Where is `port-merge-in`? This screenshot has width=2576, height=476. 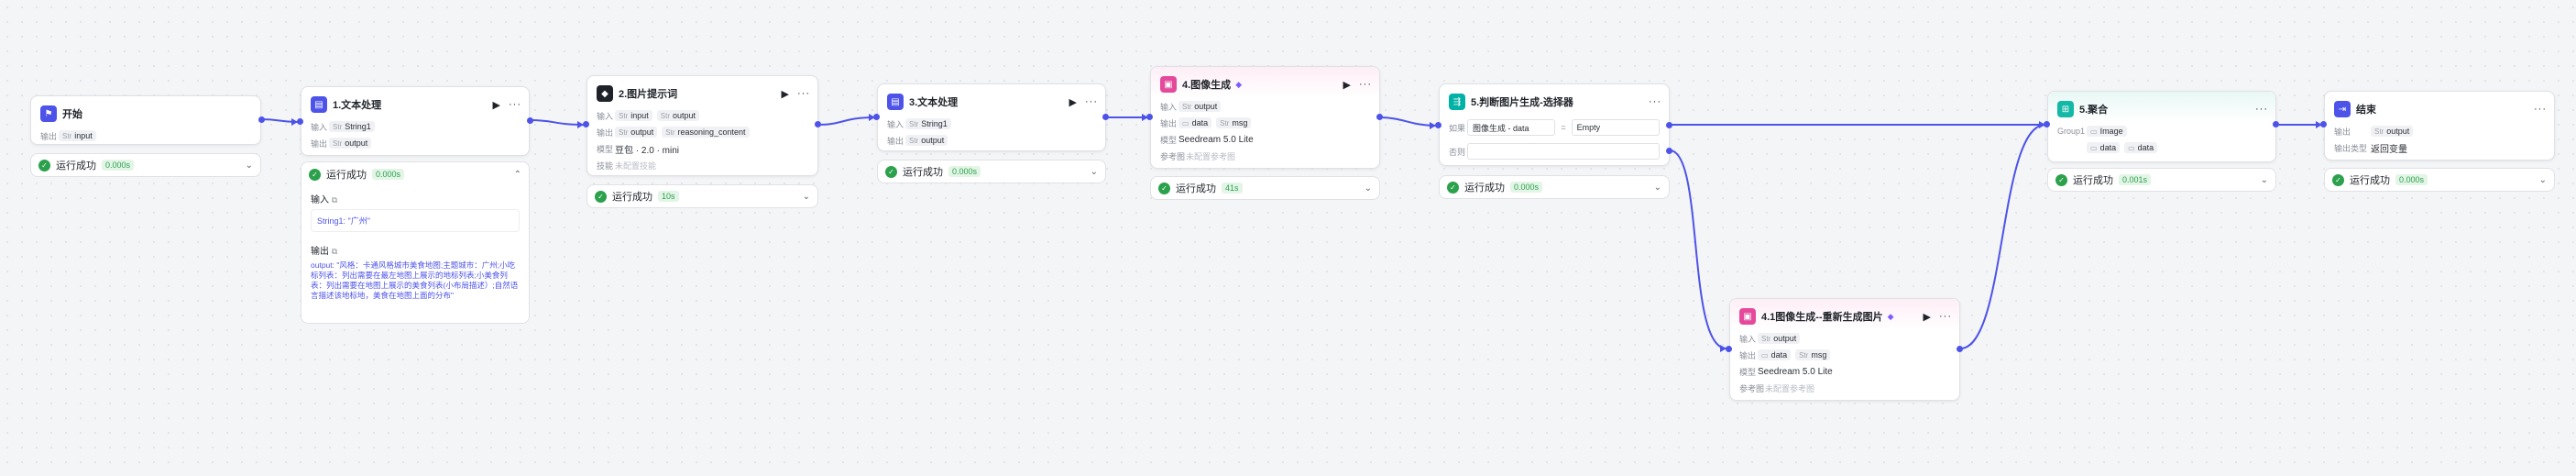 port-merge-in is located at coordinates (2047, 124).